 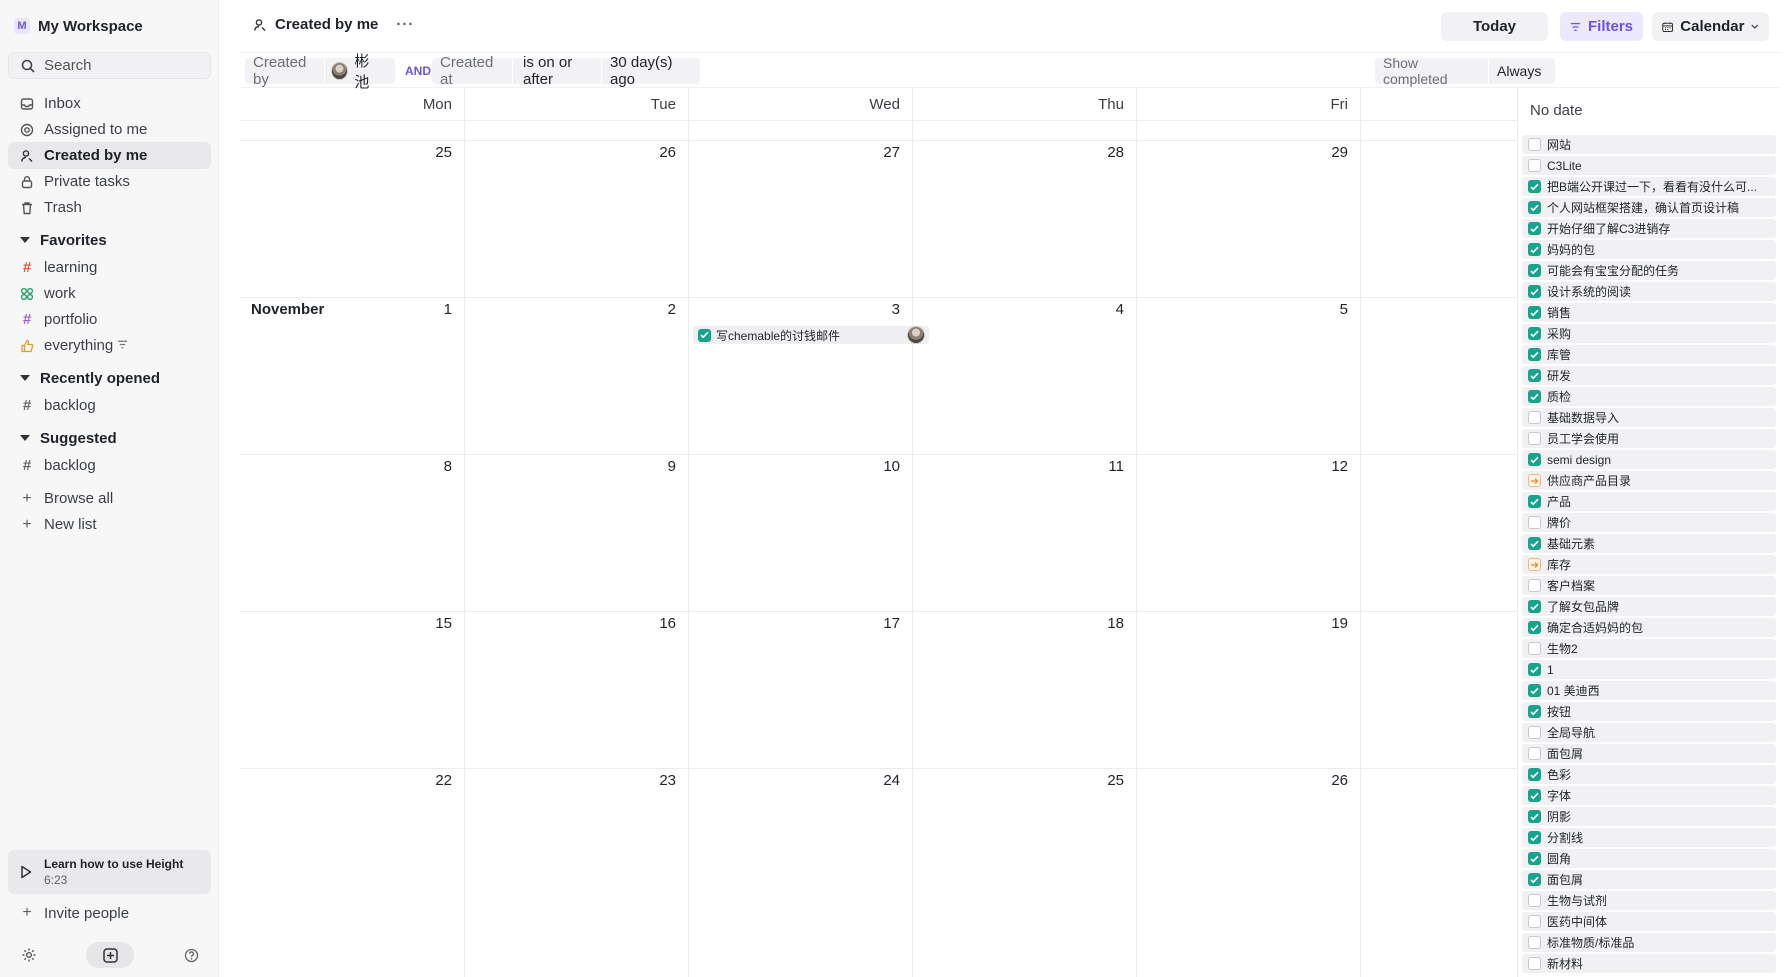 I want to click on filter-conjunction: AND, so click(x=418, y=71).